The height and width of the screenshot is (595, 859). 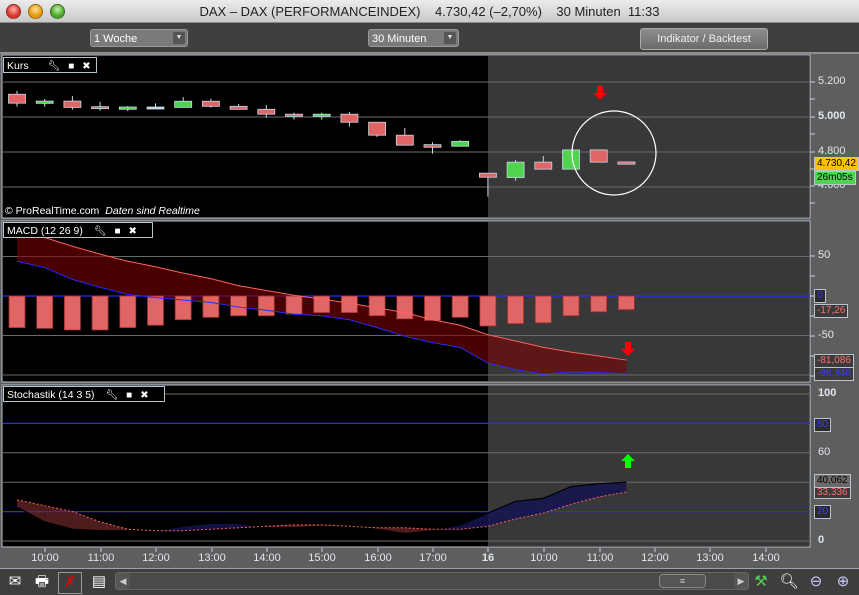 What do you see at coordinates (824, 452) in the screenshot?
I see `stoch-tick: 60` at bounding box center [824, 452].